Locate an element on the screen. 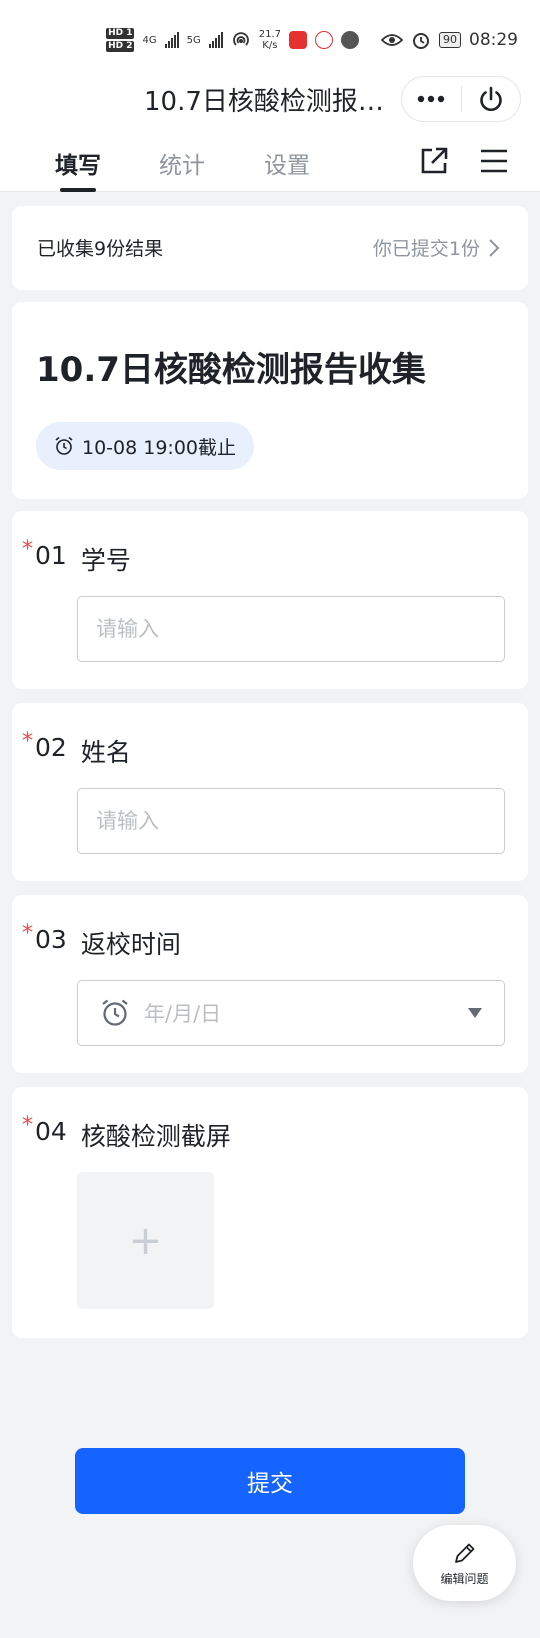  page-title: 10.7日核酸检测报告收集 is located at coordinates (269, 102).